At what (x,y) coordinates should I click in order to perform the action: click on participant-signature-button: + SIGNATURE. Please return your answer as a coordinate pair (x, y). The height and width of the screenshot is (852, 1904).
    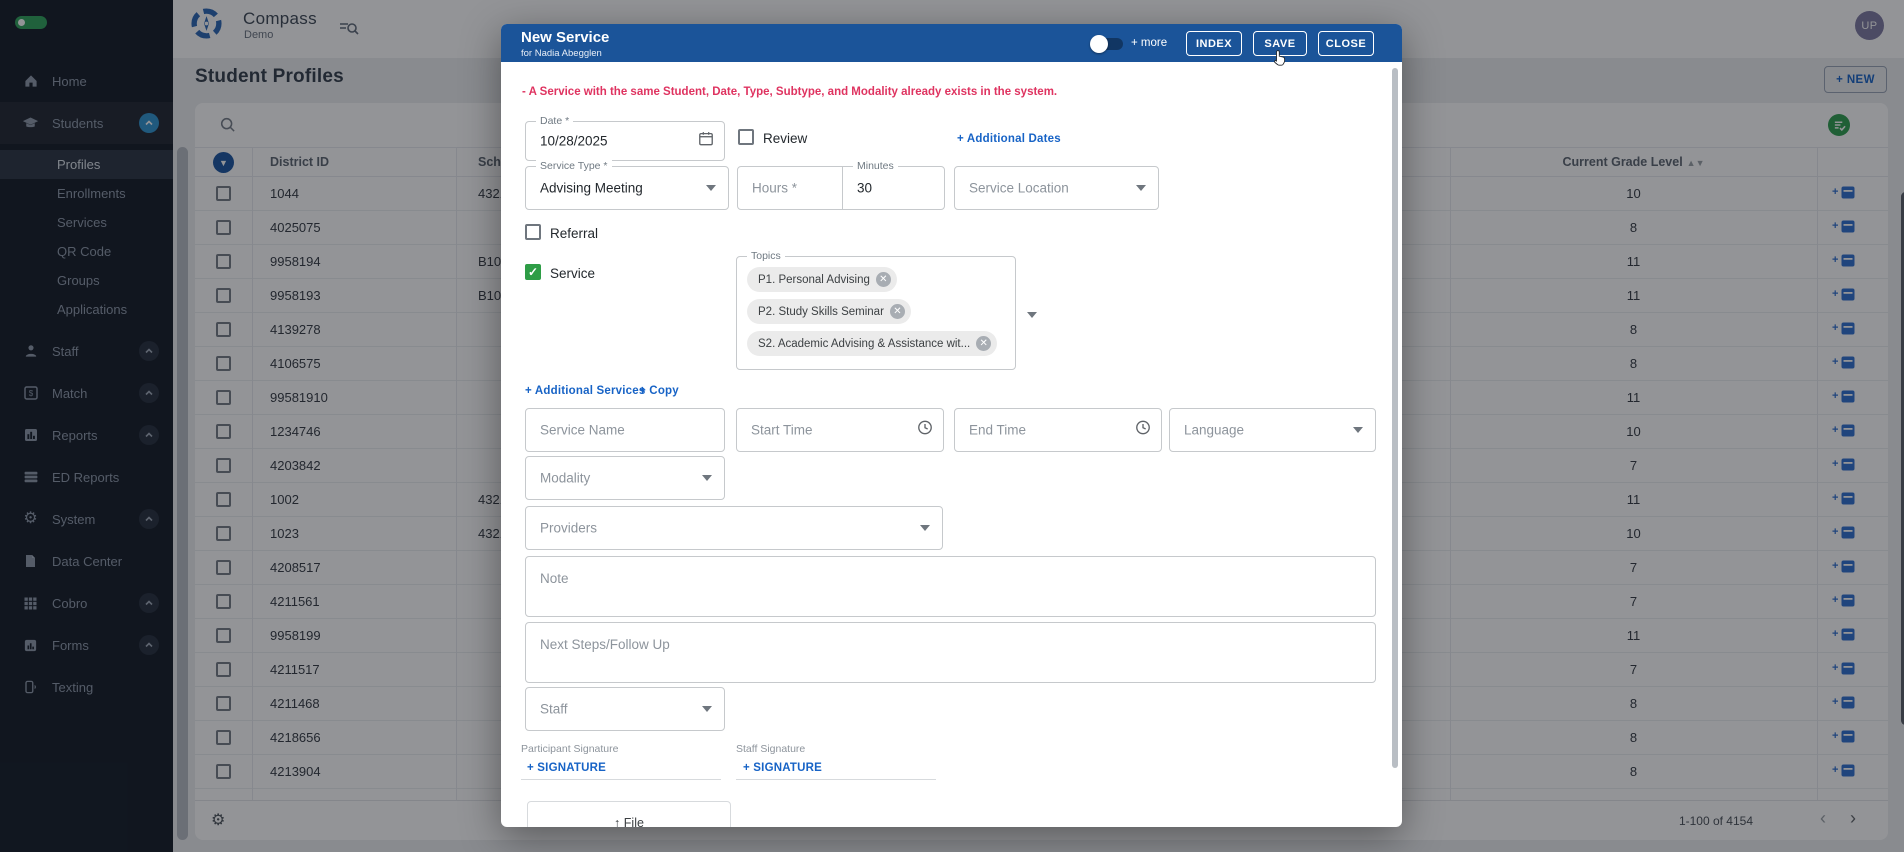
    Looking at the image, I should click on (566, 768).